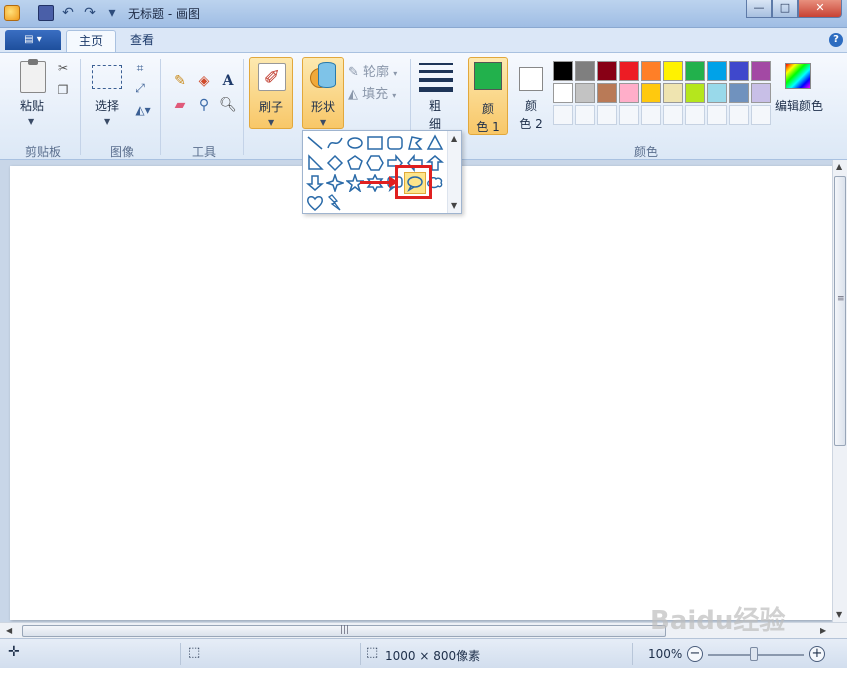  I want to click on select-button: 选择, so click(107, 105).